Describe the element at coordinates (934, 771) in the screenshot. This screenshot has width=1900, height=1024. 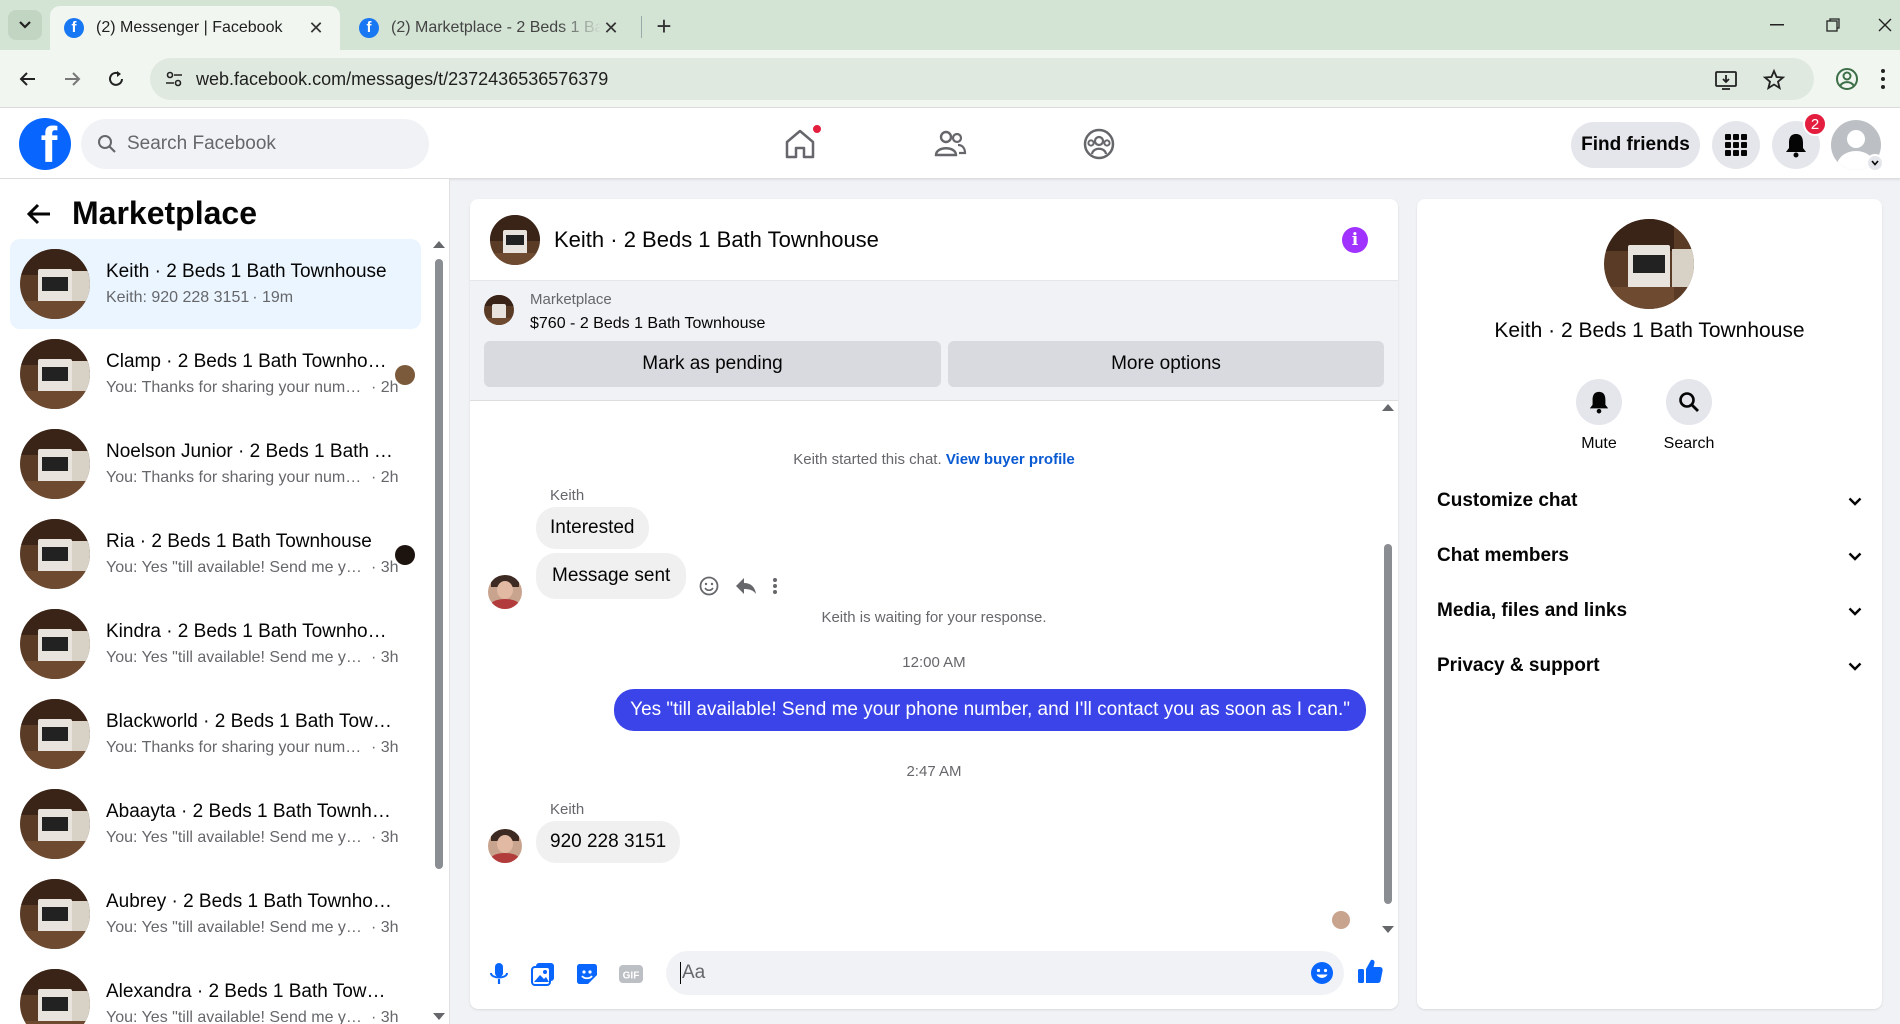
I see `timestamp: 2:47 AM` at that location.